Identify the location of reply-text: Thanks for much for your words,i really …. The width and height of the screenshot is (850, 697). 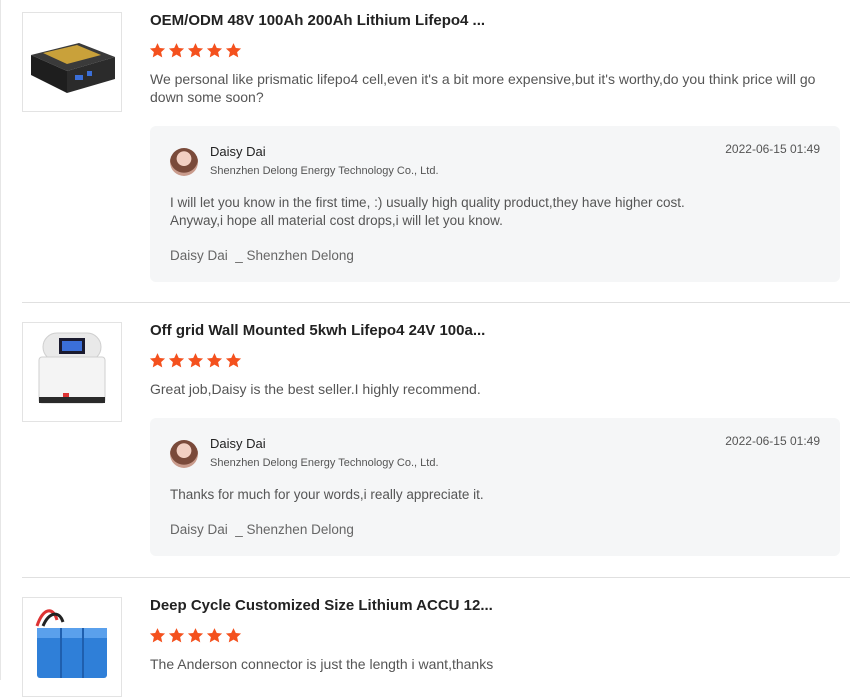
(327, 494).